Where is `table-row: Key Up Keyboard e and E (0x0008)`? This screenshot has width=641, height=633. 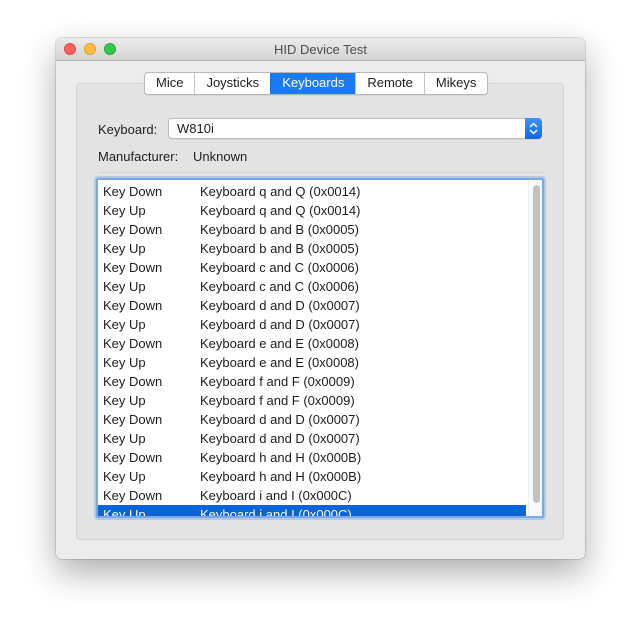 table-row: Key Up Keyboard e and E (0x0008) is located at coordinates (312, 362).